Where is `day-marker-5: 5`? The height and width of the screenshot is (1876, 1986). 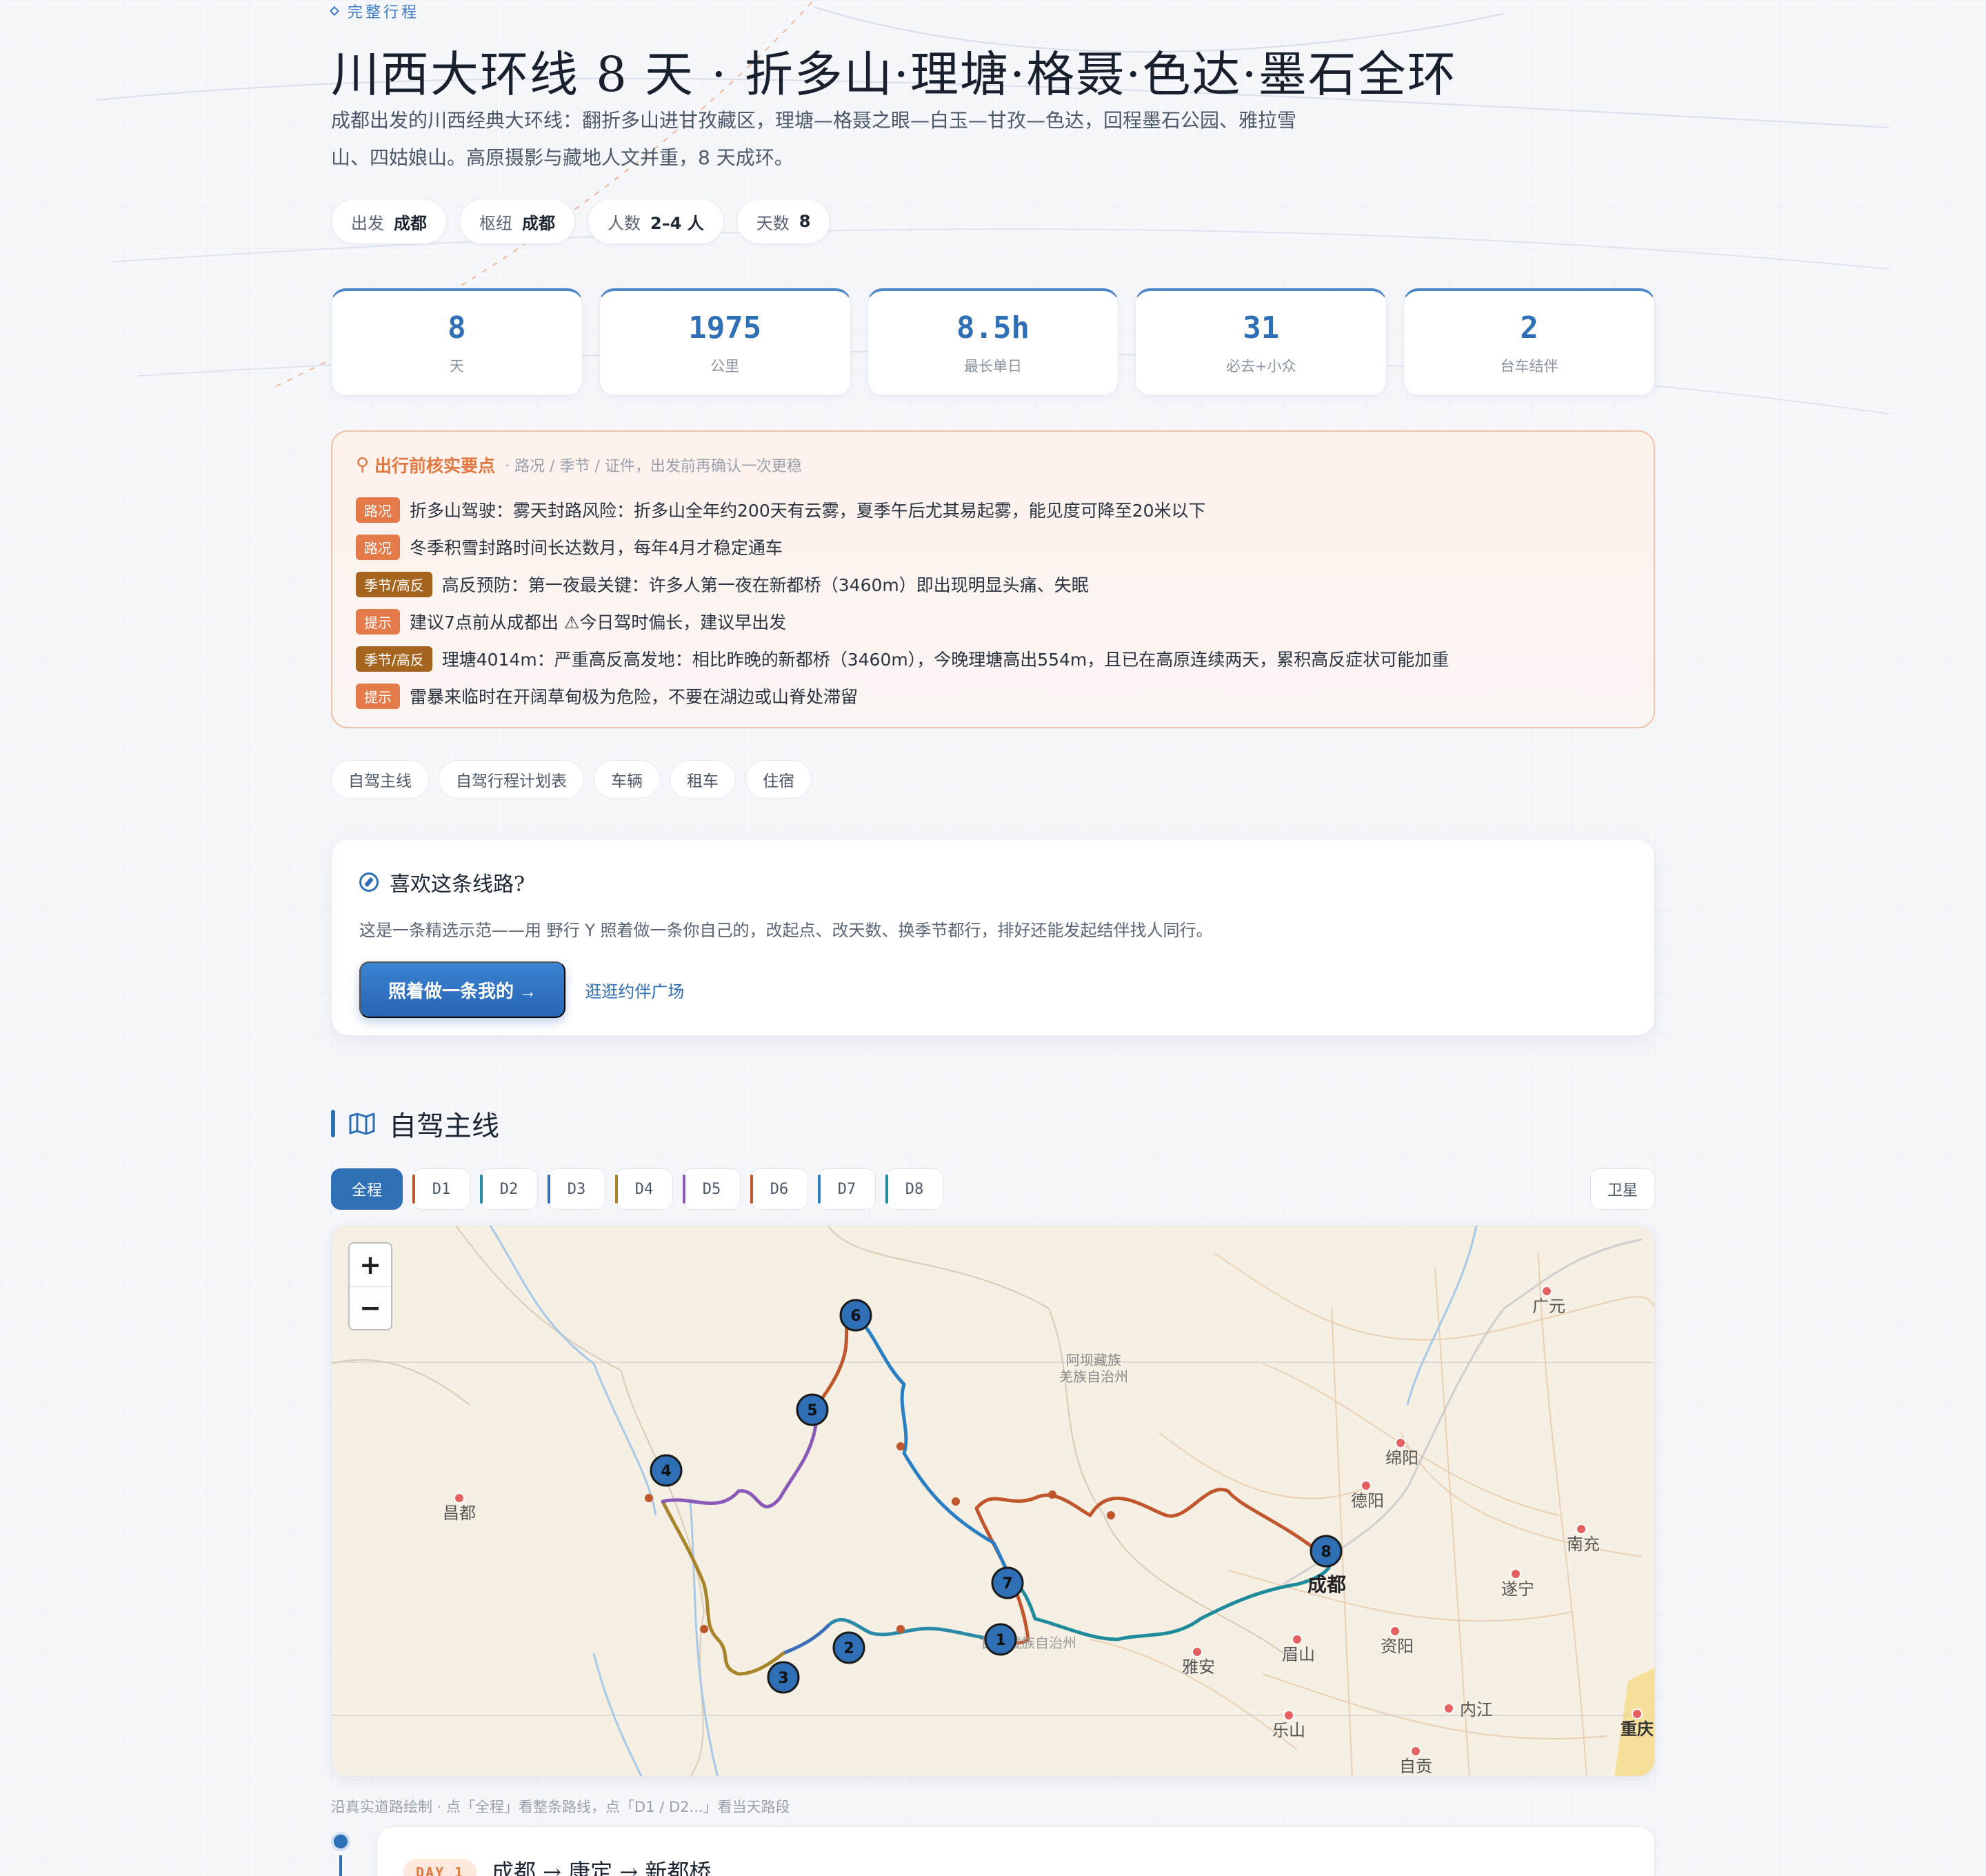
day-marker-5: 5 is located at coordinates (812, 1409).